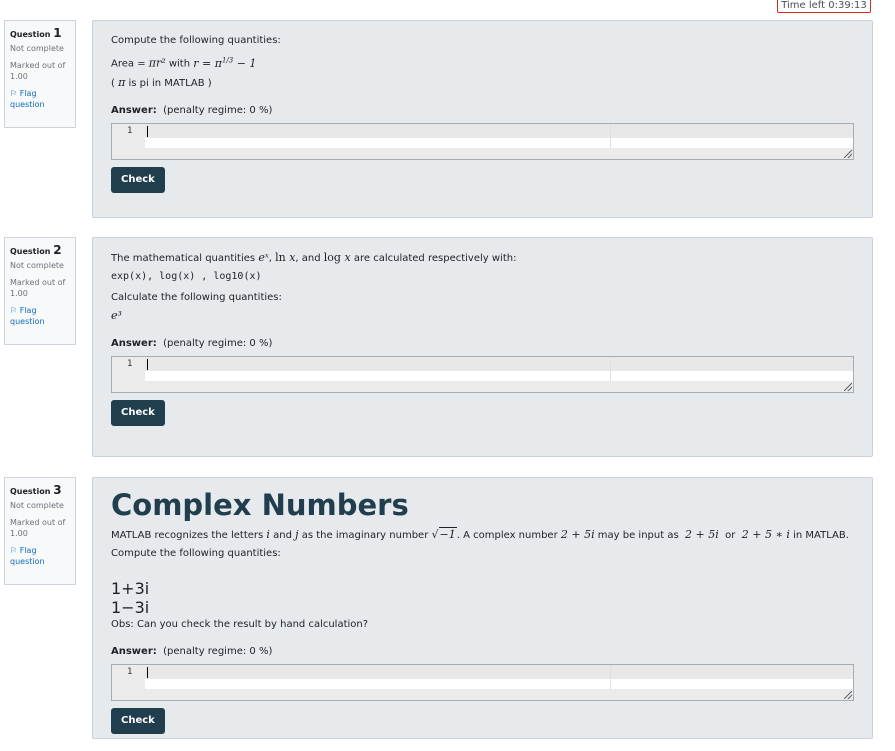  I want to click on area-formula: Area = πr² with r = π1/3 − 1, so click(482, 62).